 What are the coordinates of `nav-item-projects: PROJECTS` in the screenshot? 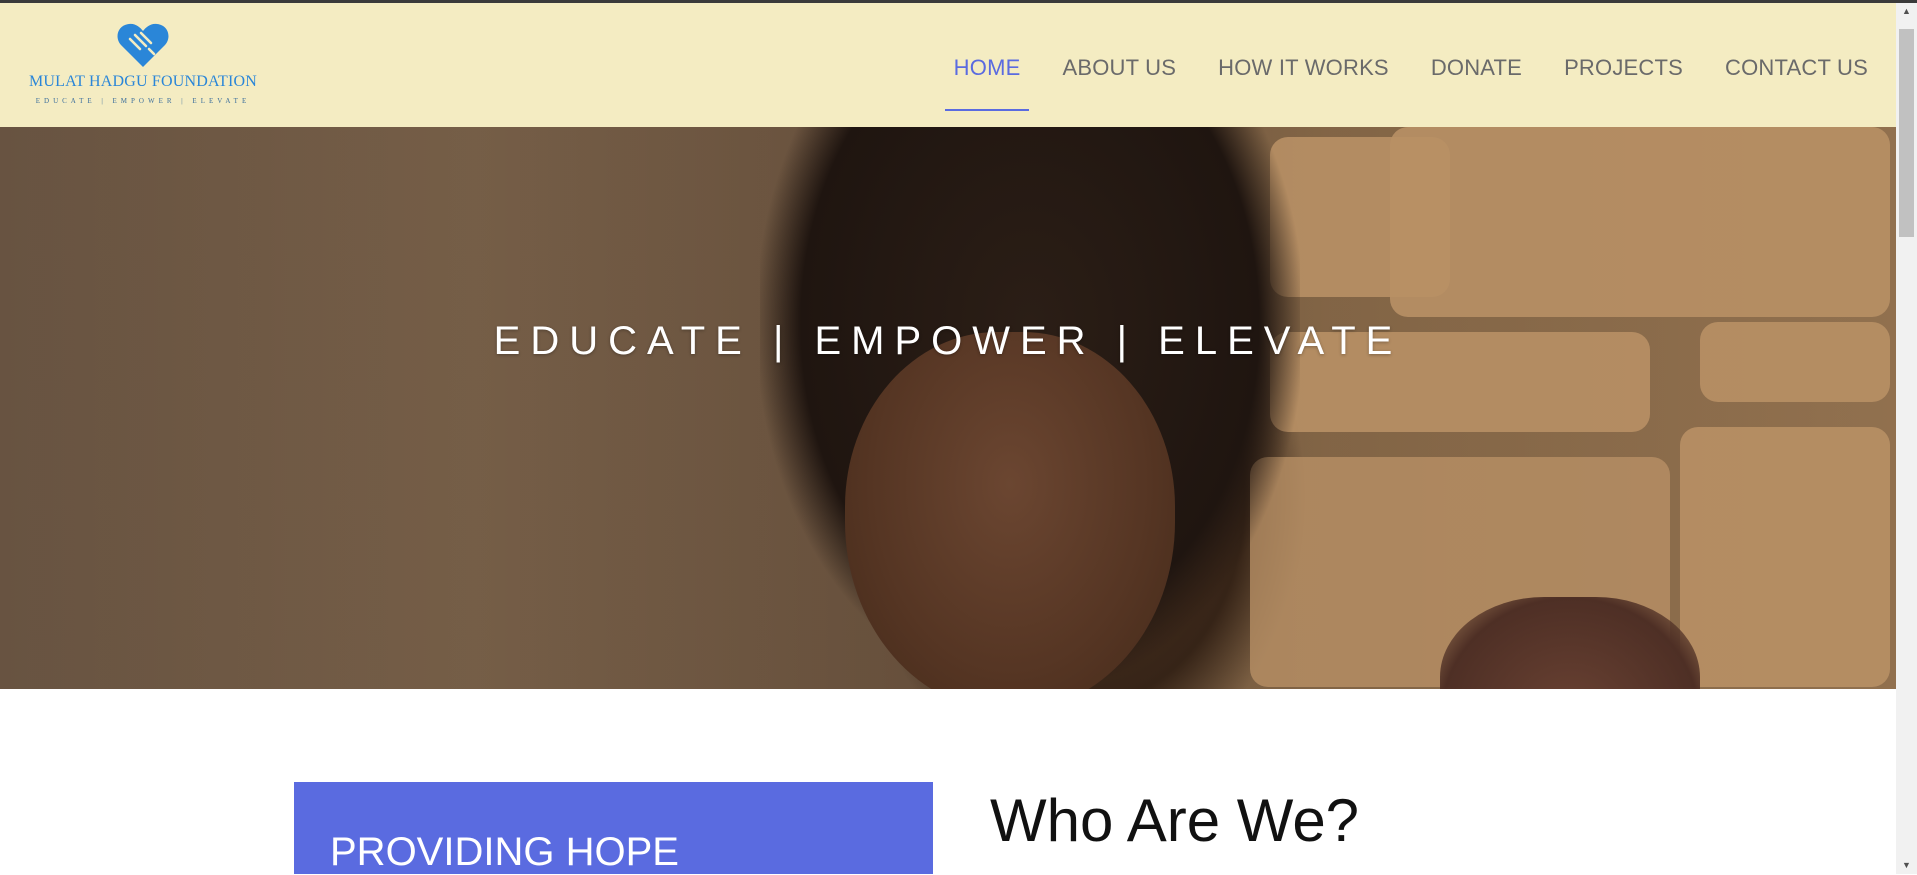 It's located at (1623, 68).